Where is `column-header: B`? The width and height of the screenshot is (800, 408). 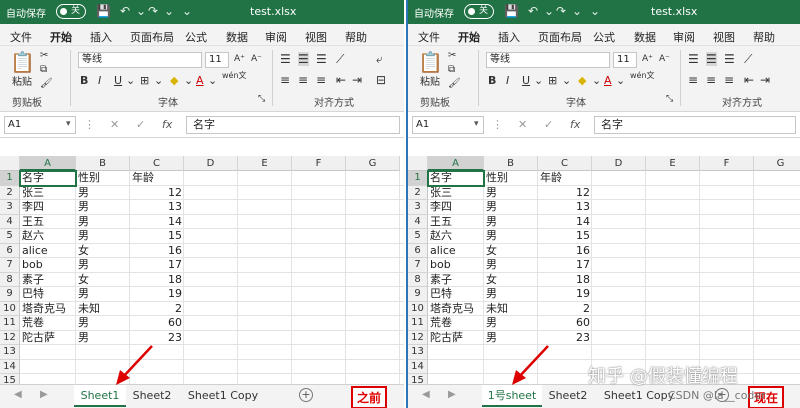 column-header: B is located at coordinates (103, 163).